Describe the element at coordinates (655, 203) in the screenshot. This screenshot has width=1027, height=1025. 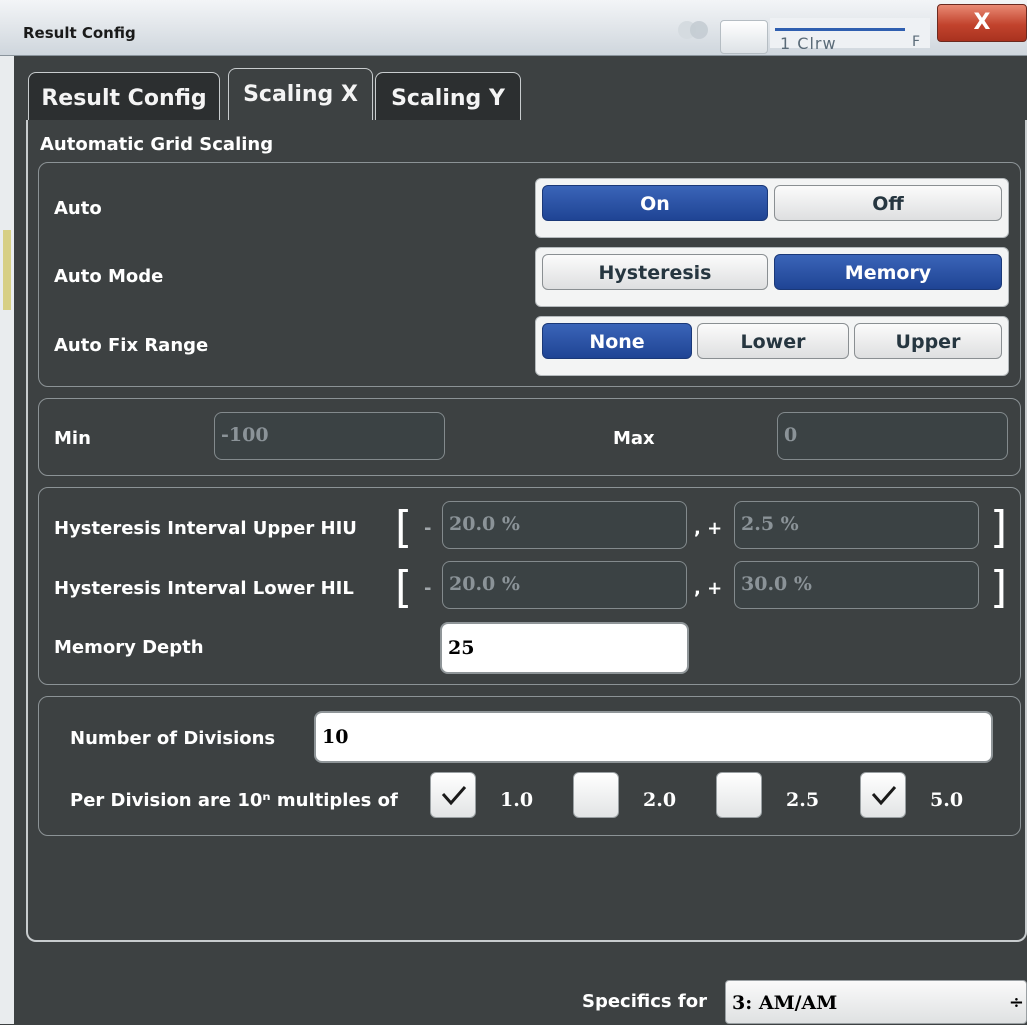
I see `auto-on-button: On` at that location.